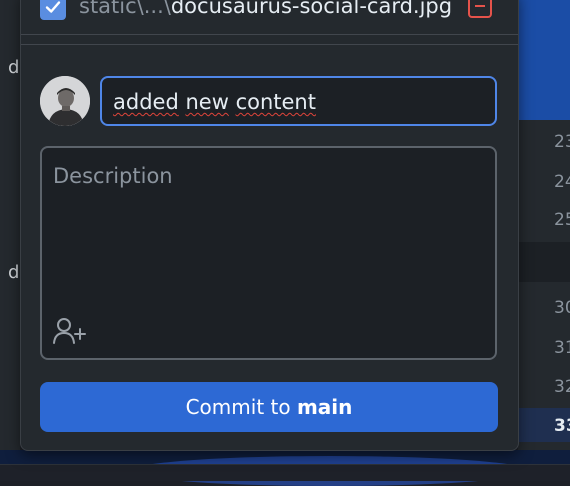 The height and width of the screenshot is (486, 570). What do you see at coordinates (324, 407) in the screenshot?
I see `branch-name: main` at bounding box center [324, 407].